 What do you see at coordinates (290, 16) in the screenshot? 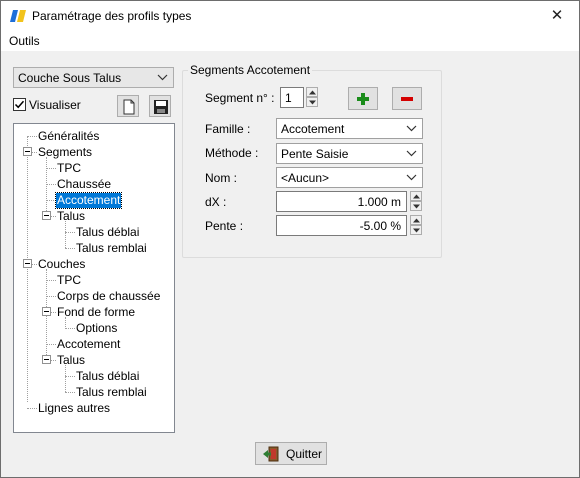
I see `title-bar: Paramétrage des profils types ✕` at bounding box center [290, 16].